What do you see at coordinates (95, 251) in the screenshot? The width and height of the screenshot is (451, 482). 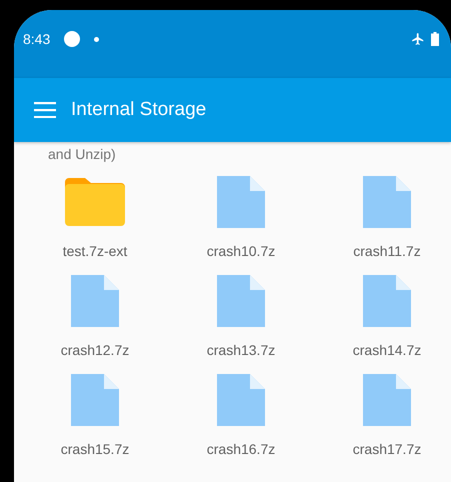 I see `file-name: test.7z-ext` at bounding box center [95, 251].